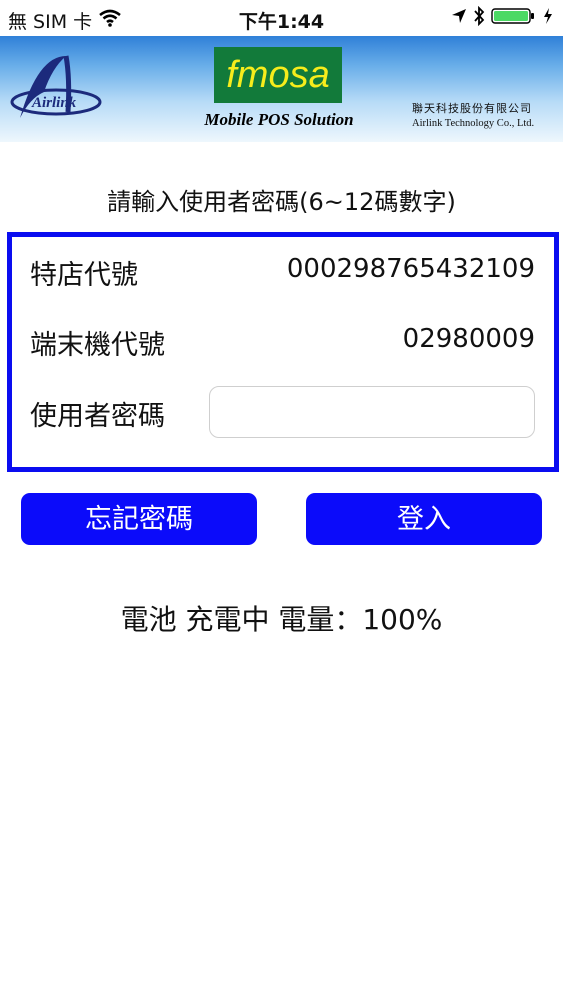 The width and height of the screenshot is (563, 1000). What do you see at coordinates (468, 339) in the screenshot?
I see `terminal-id-value: 02980009` at bounding box center [468, 339].